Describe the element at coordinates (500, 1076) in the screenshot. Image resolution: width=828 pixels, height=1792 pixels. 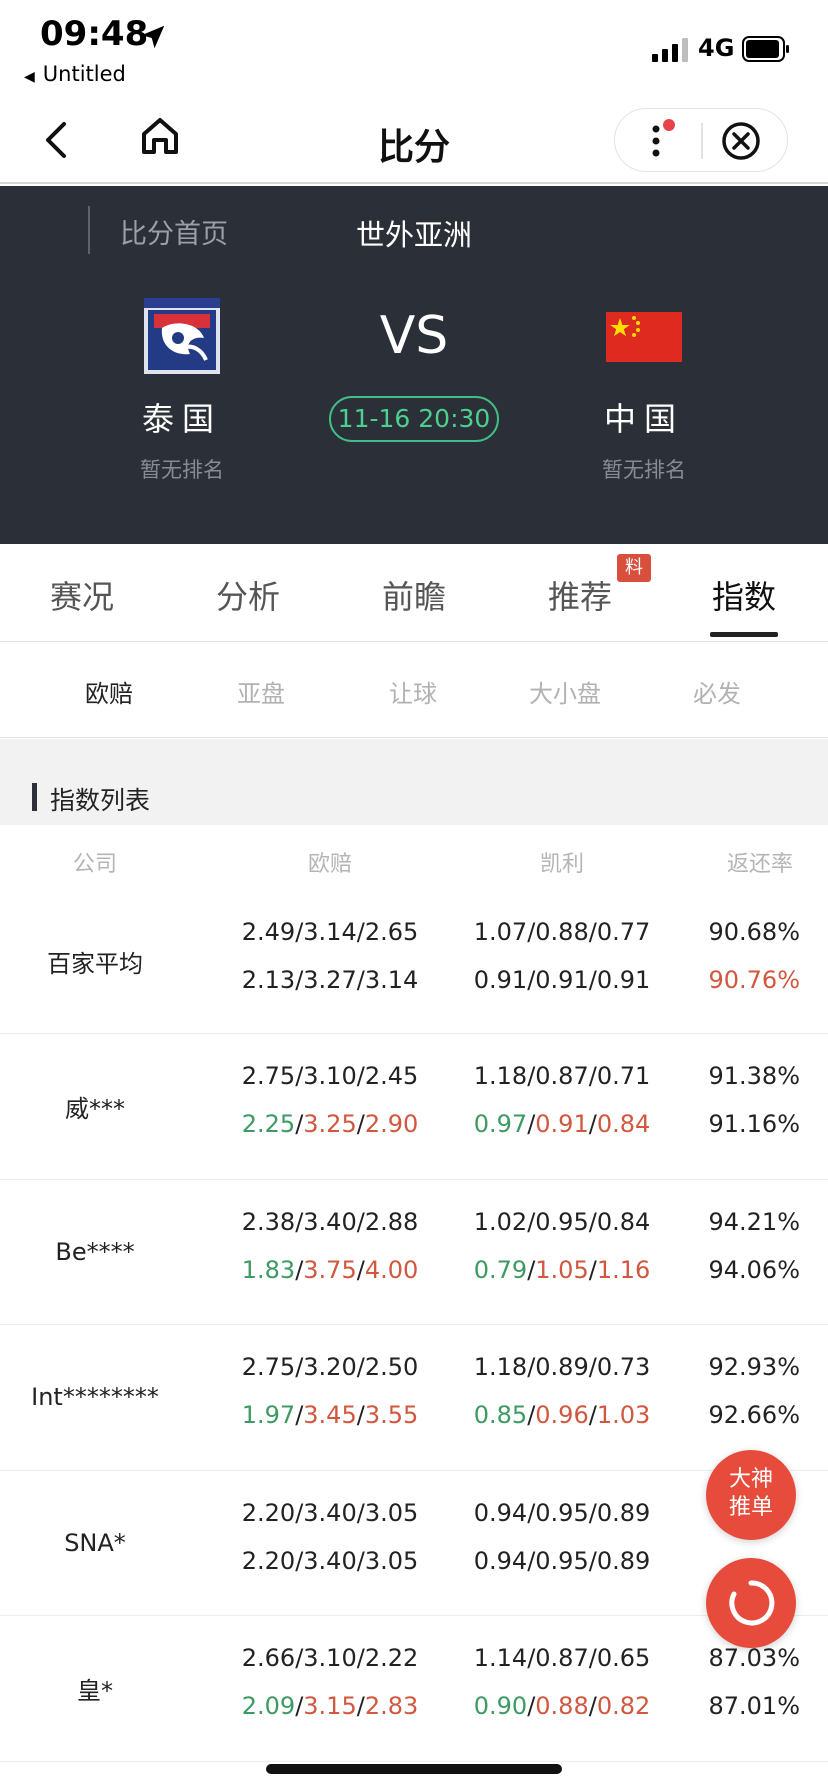
I see `odds-value: 1.18` at that location.